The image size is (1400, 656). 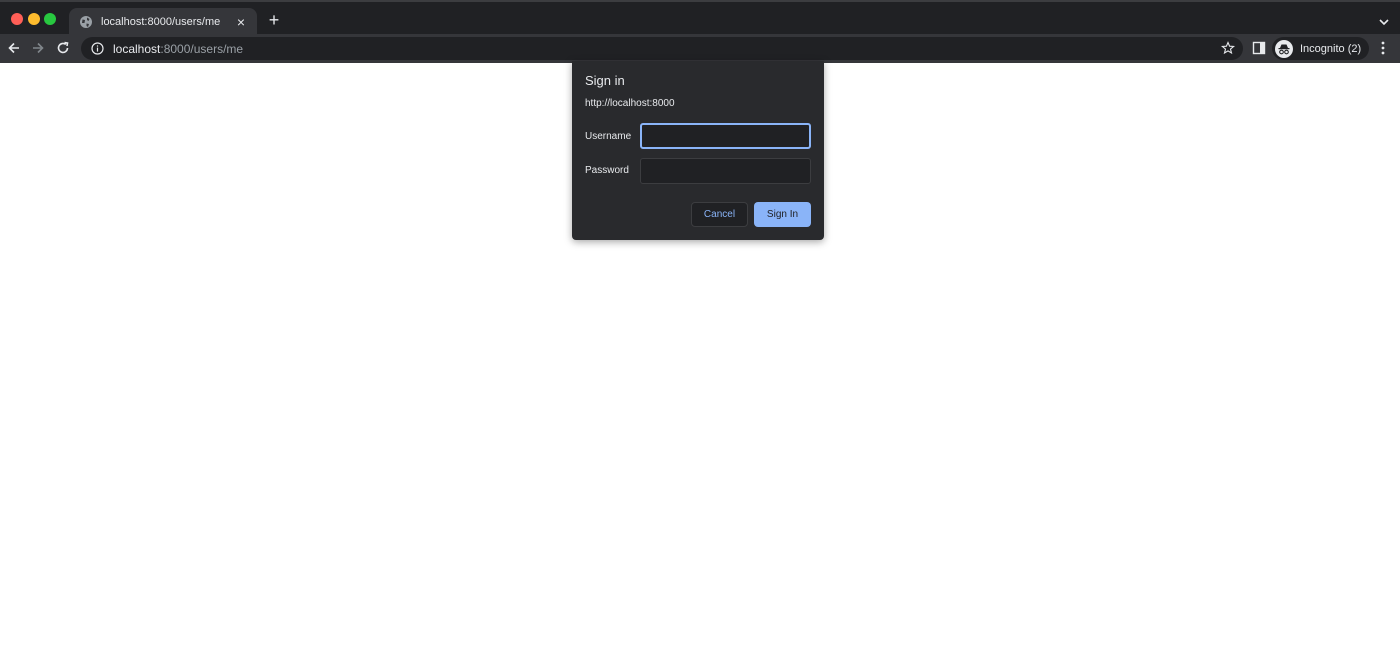 I want to click on url-text: localhost:8000/users/me, so click(x=178, y=49).